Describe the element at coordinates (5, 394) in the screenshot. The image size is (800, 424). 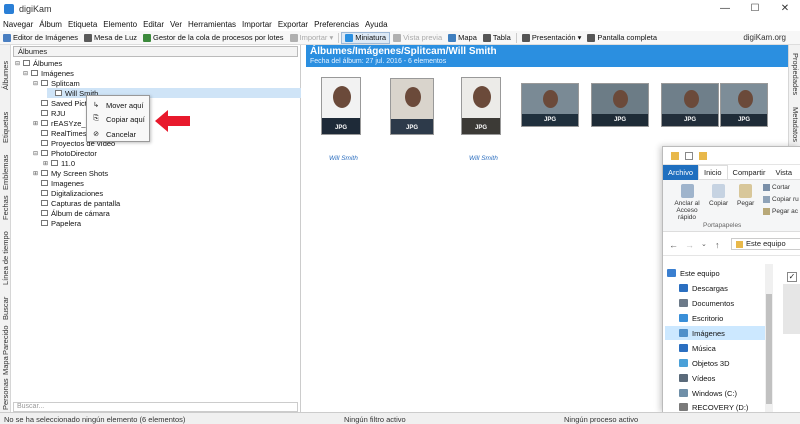
I see `sidebar-tab-people: Personas` at that location.